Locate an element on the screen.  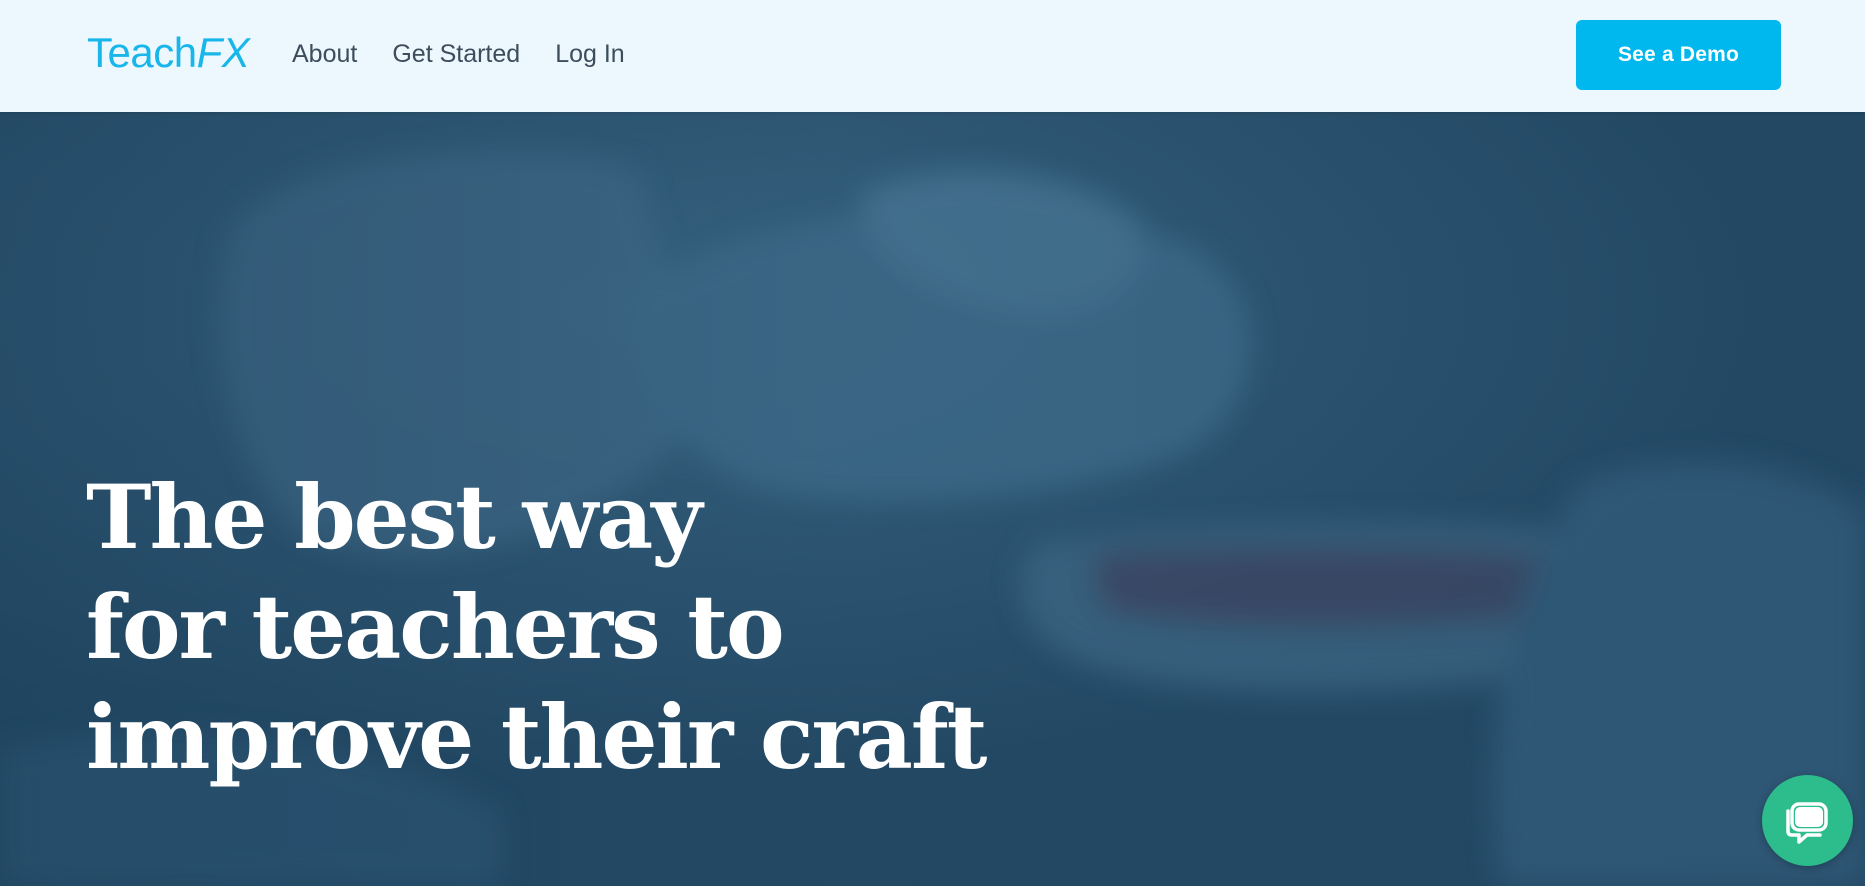
nav-link-get-started: Get Started is located at coordinates (456, 54).